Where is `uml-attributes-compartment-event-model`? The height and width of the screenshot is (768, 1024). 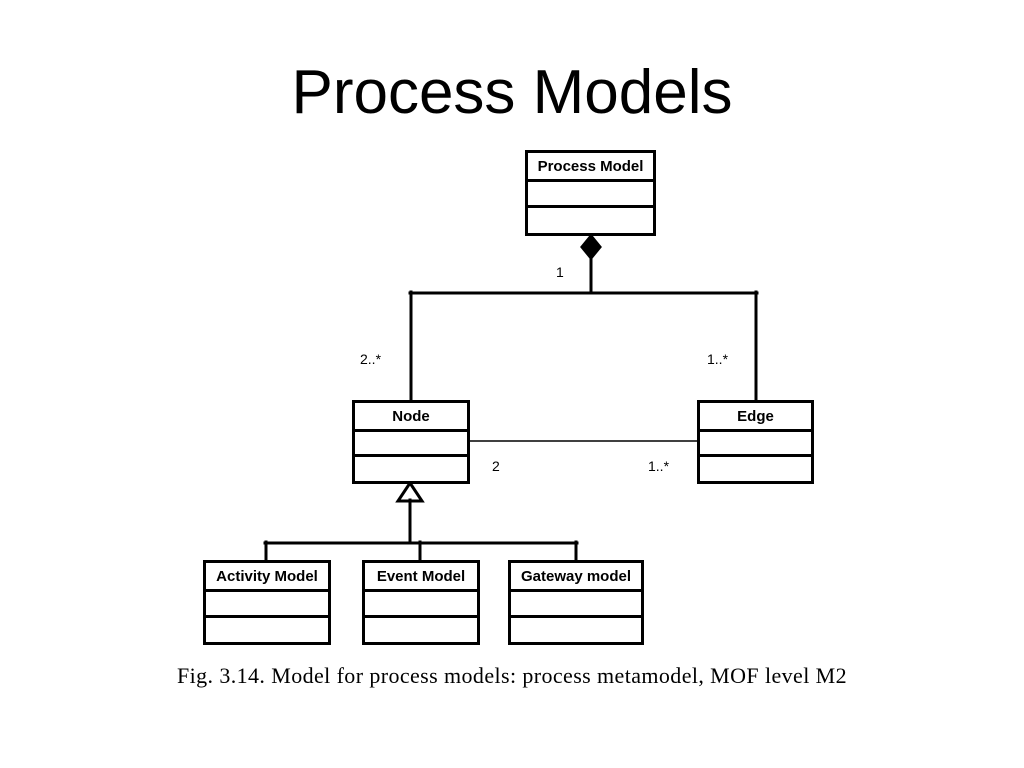 uml-attributes-compartment-event-model is located at coordinates (421, 605).